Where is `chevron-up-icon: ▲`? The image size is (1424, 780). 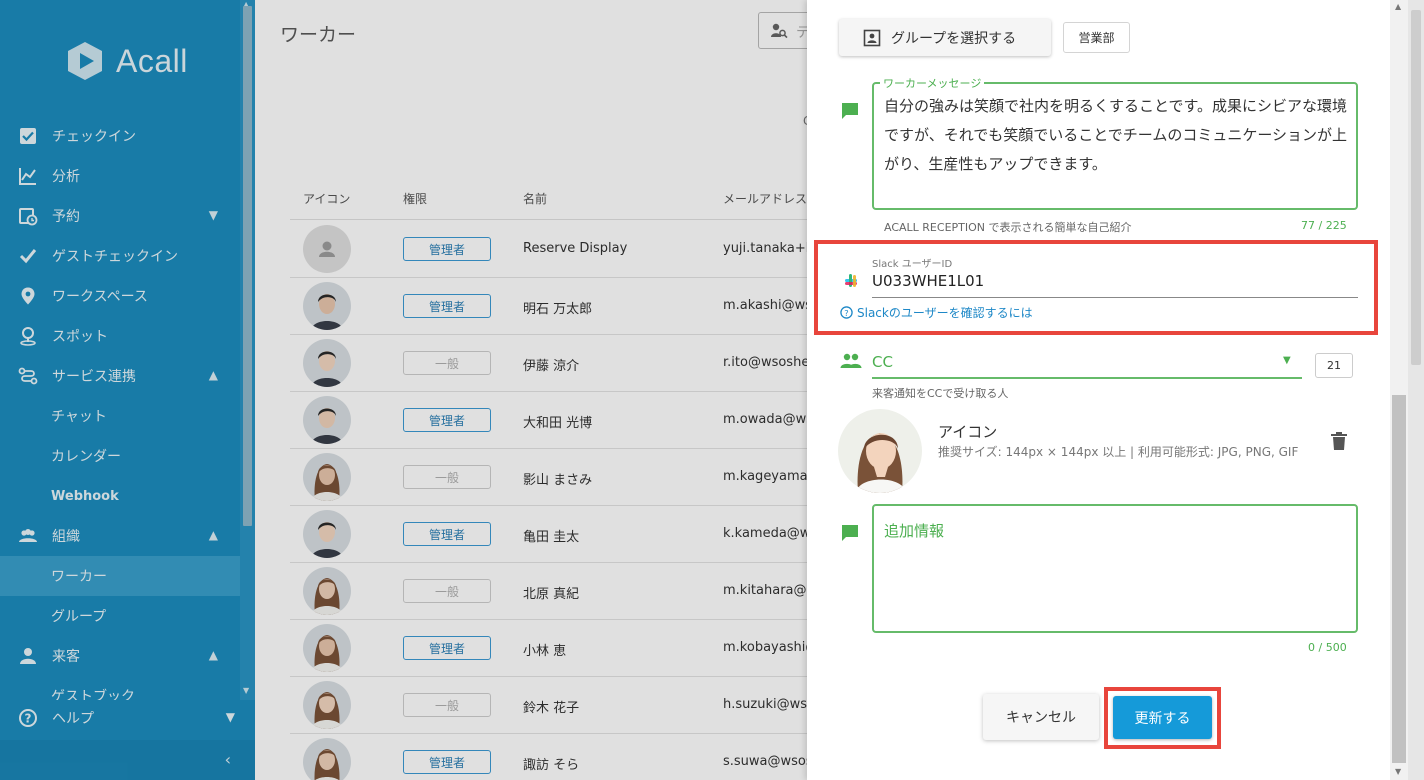
chevron-up-icon: ▲ is located at coordinates (213, 535).